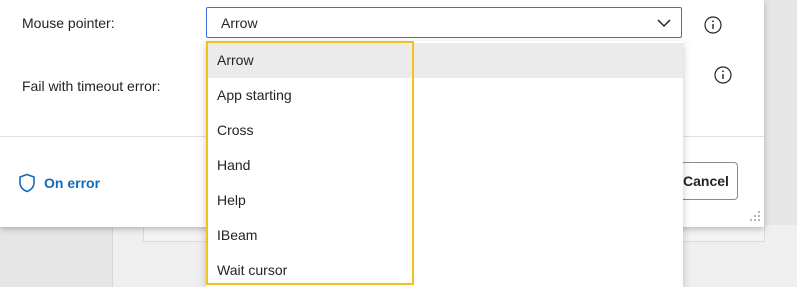 Image resolution: width=797 pixels, height=287 pixels. What do you see at coordinates (754, 216) in the screenshot?
I see `resize-grip-icon` at bounding box center [754, 216].